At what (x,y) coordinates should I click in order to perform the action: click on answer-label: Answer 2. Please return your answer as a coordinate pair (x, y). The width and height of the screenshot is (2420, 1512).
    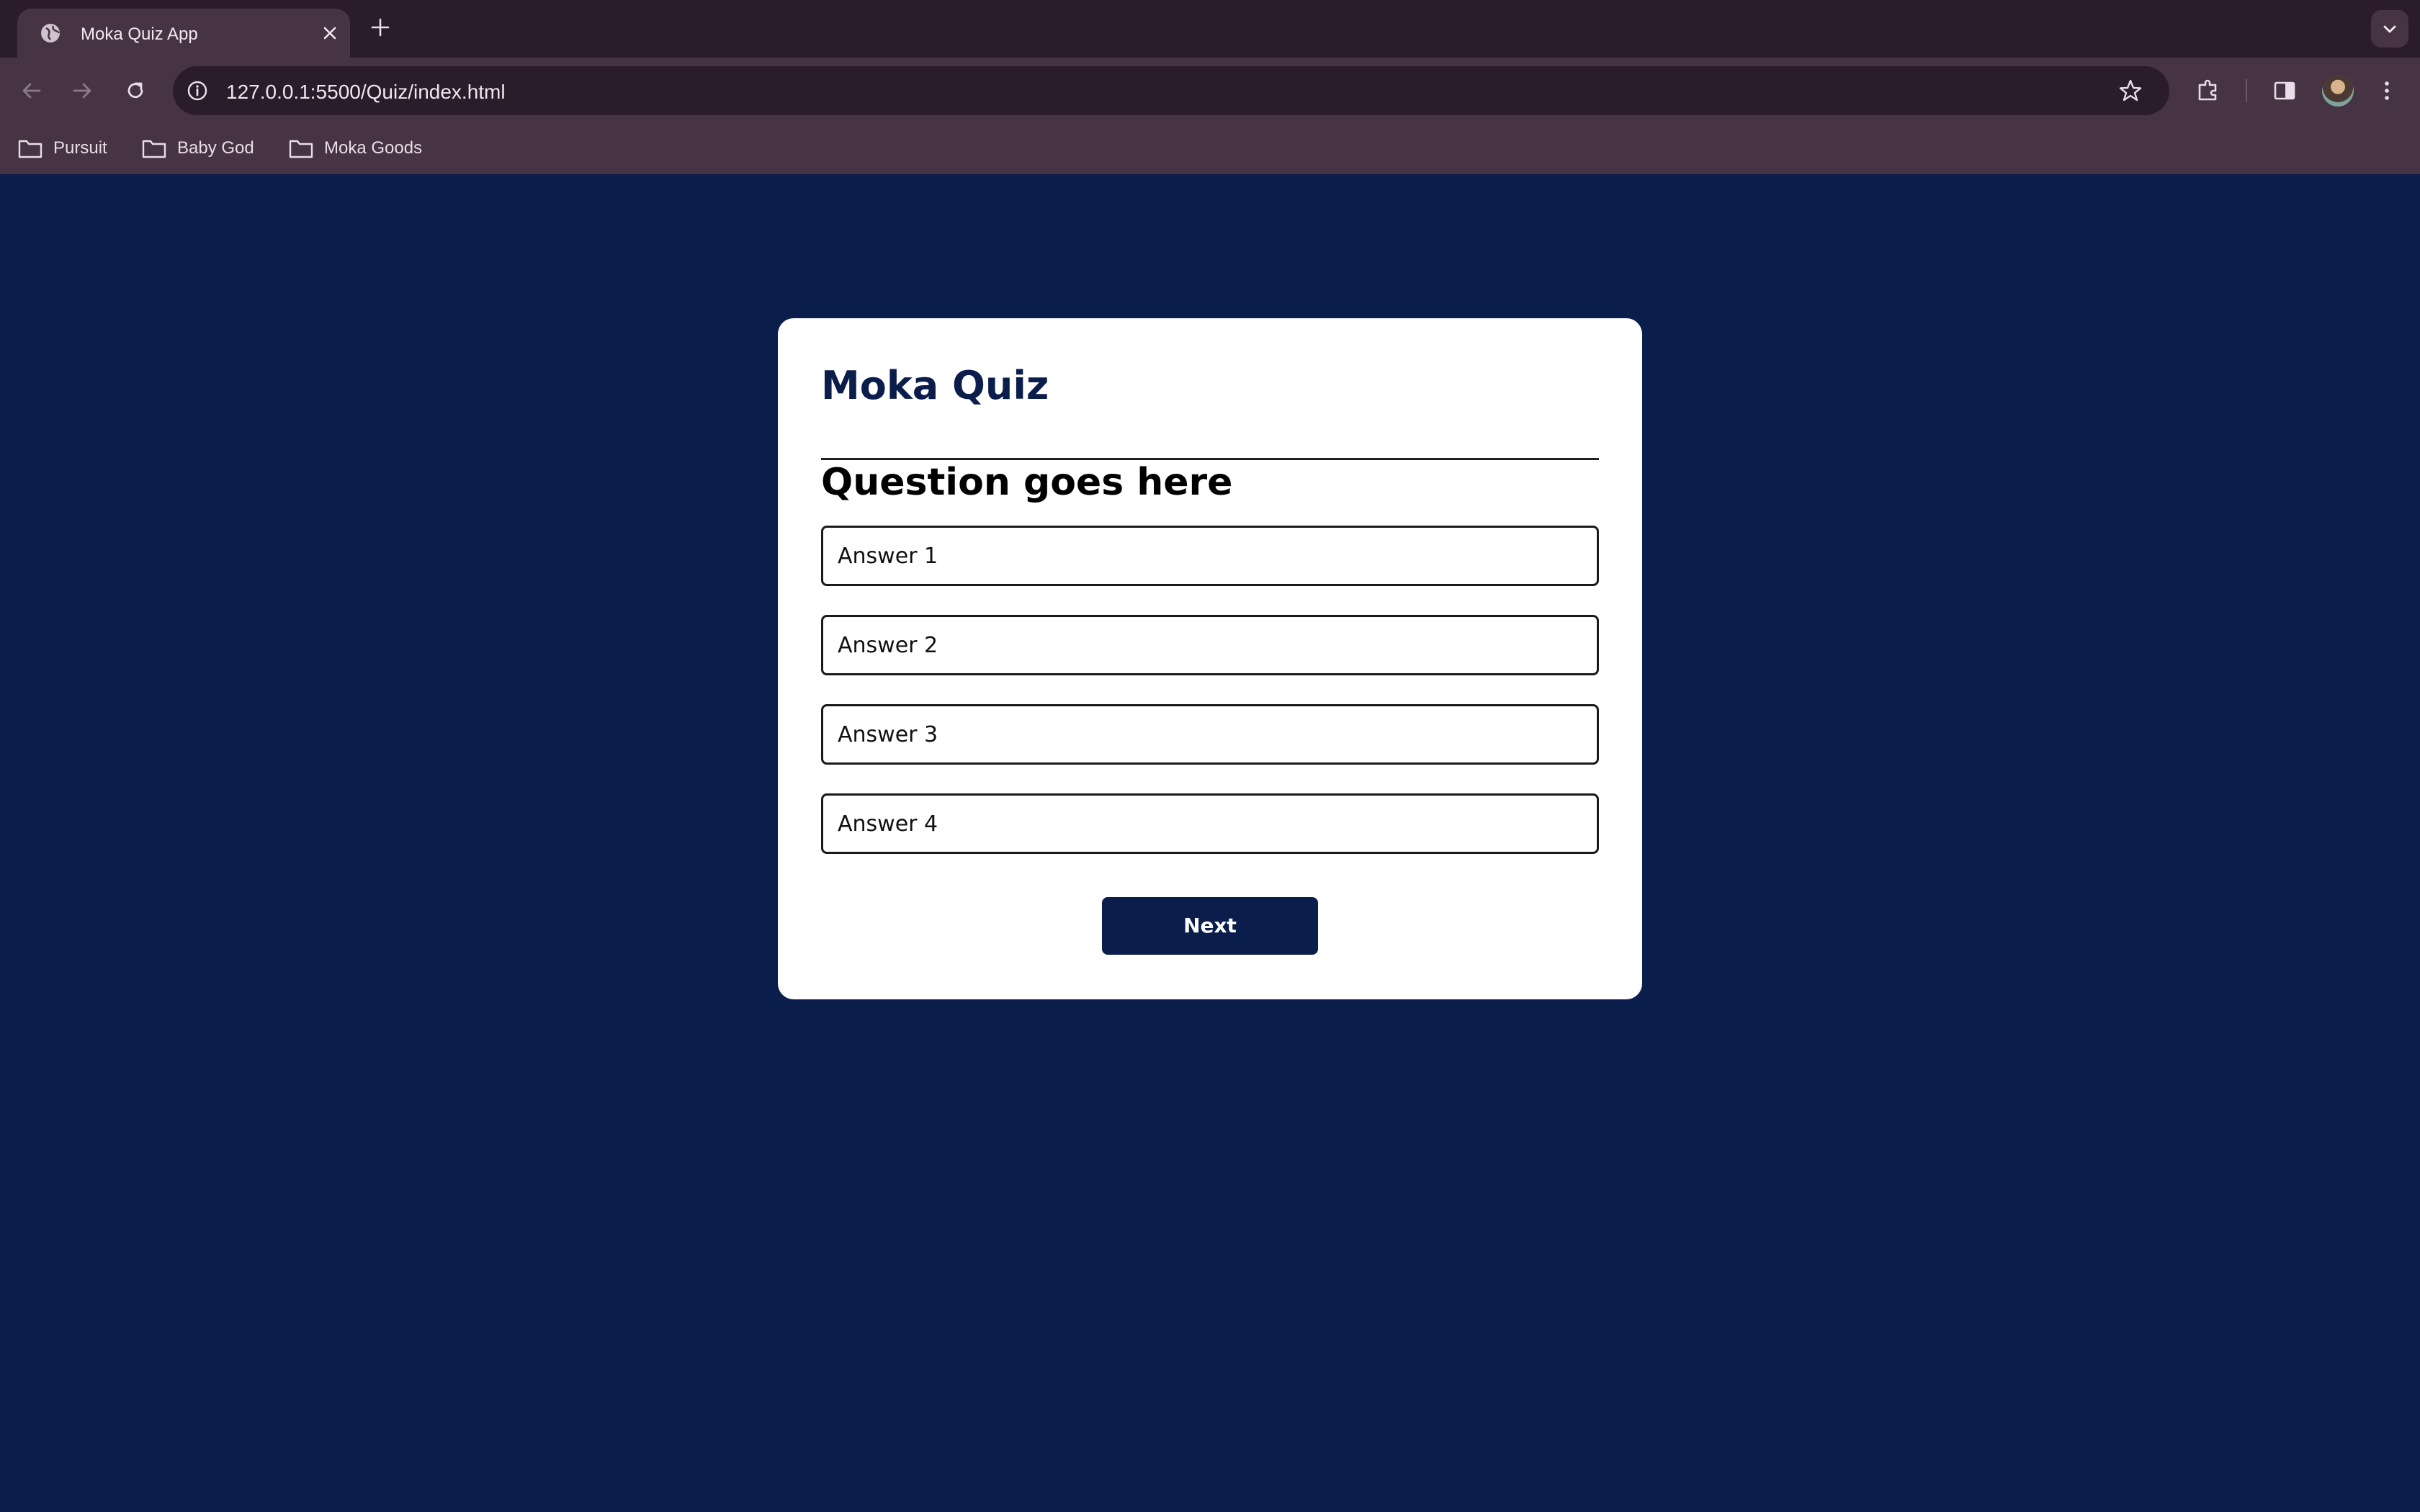
    Looking at the image, I should click on (888, 645).